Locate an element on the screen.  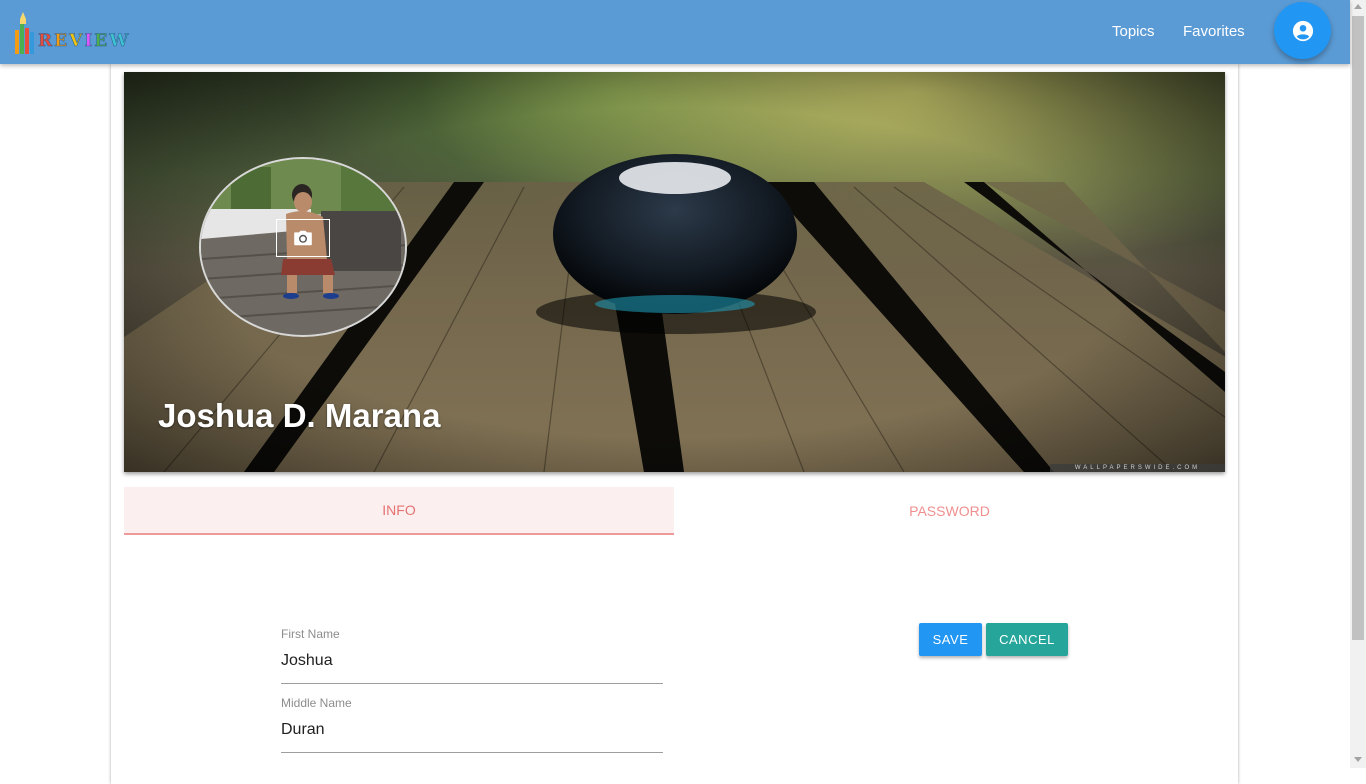
camera-icon is located at coordinates (303, 238).